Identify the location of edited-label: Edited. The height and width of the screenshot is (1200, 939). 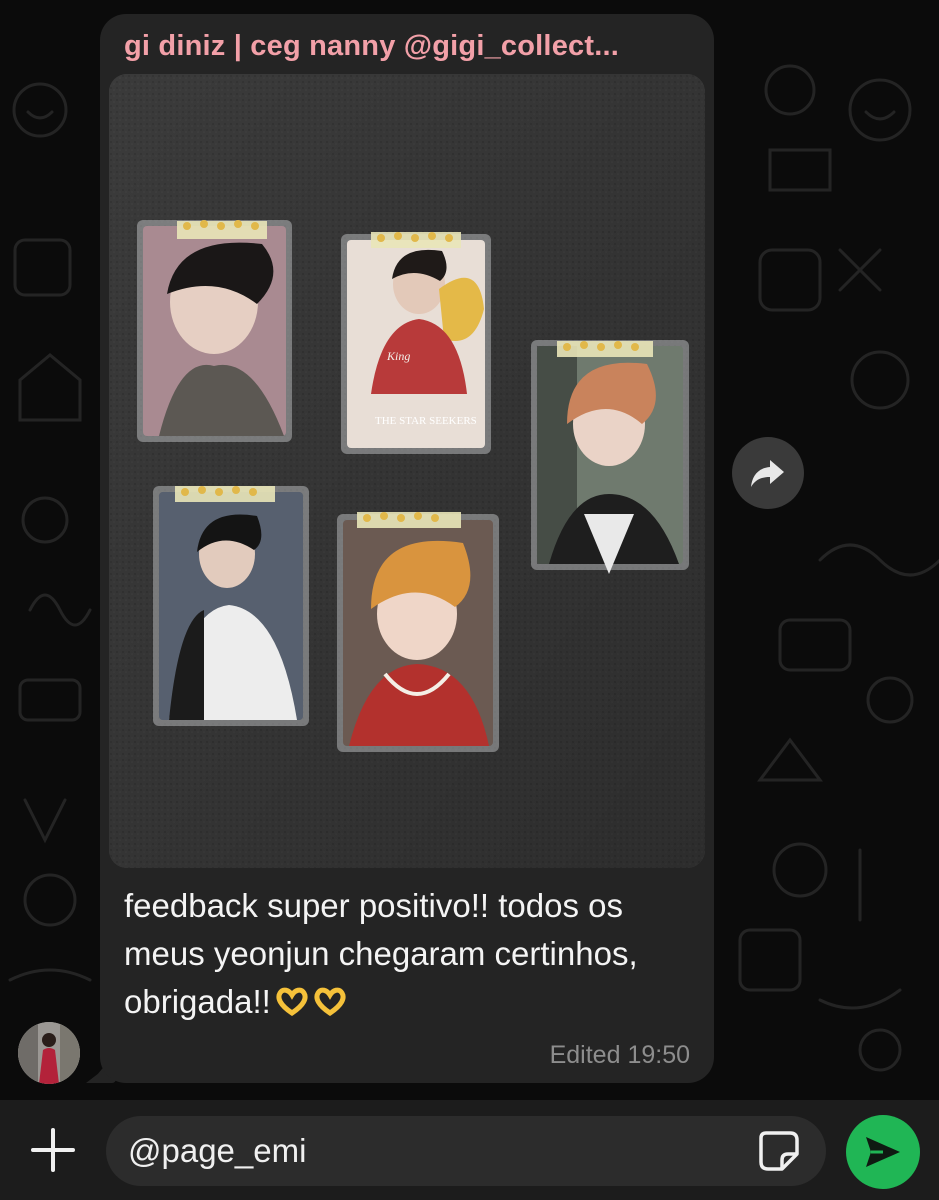
(585, 1055).